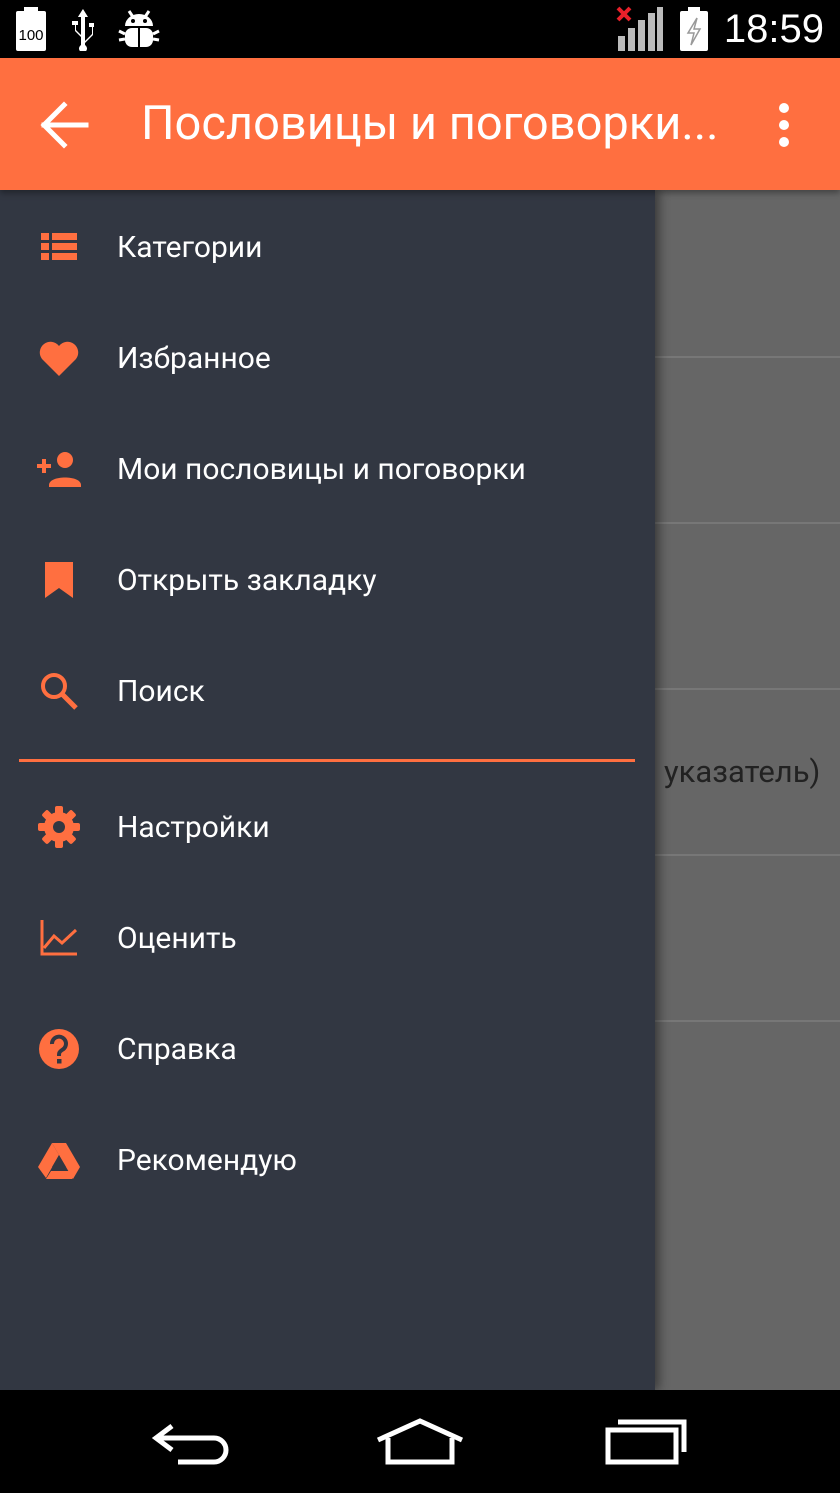  What do you see at coordinates (190, 247) in the screenshot?
I see `drawer-item-label: Категории` at bounding box center [190, 247].